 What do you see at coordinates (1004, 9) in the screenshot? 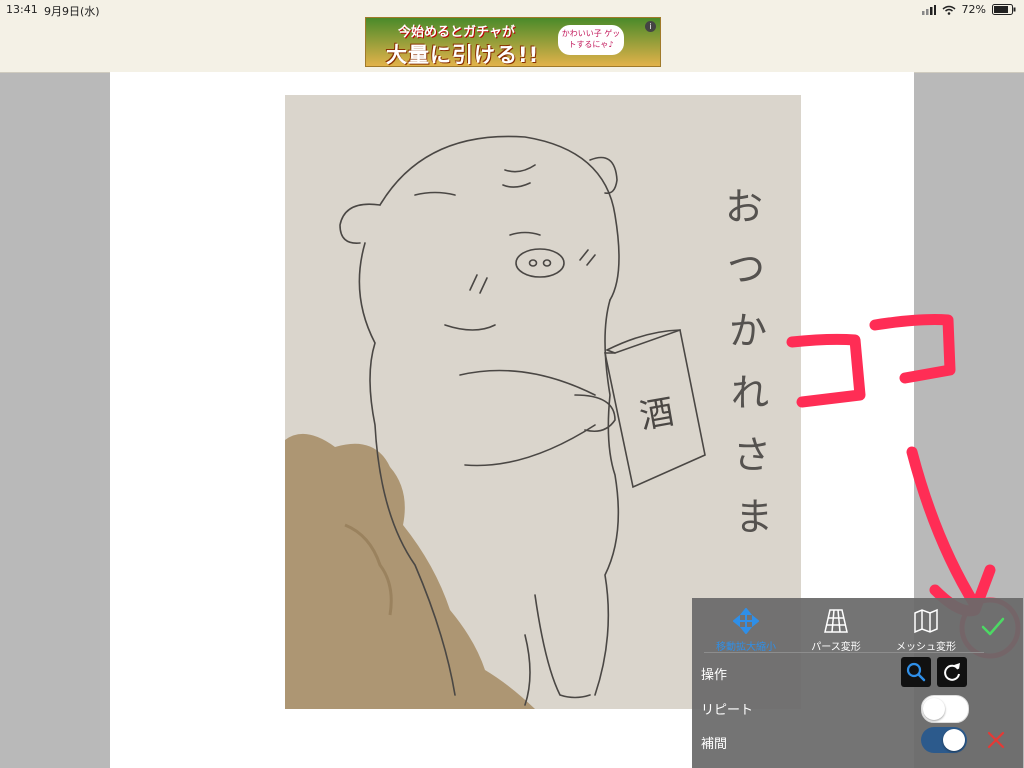
I see `battery-icon` at bounding box center [1004, 9].